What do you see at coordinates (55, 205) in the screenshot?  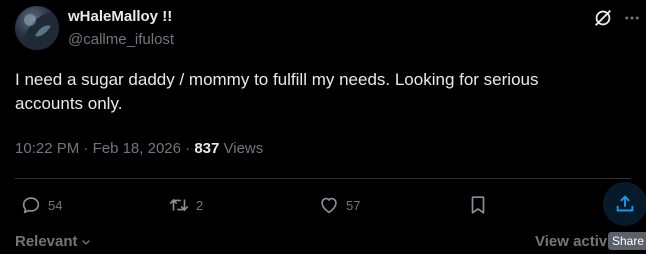 I see `reply-count: 54` at bounding box center [55, 205].